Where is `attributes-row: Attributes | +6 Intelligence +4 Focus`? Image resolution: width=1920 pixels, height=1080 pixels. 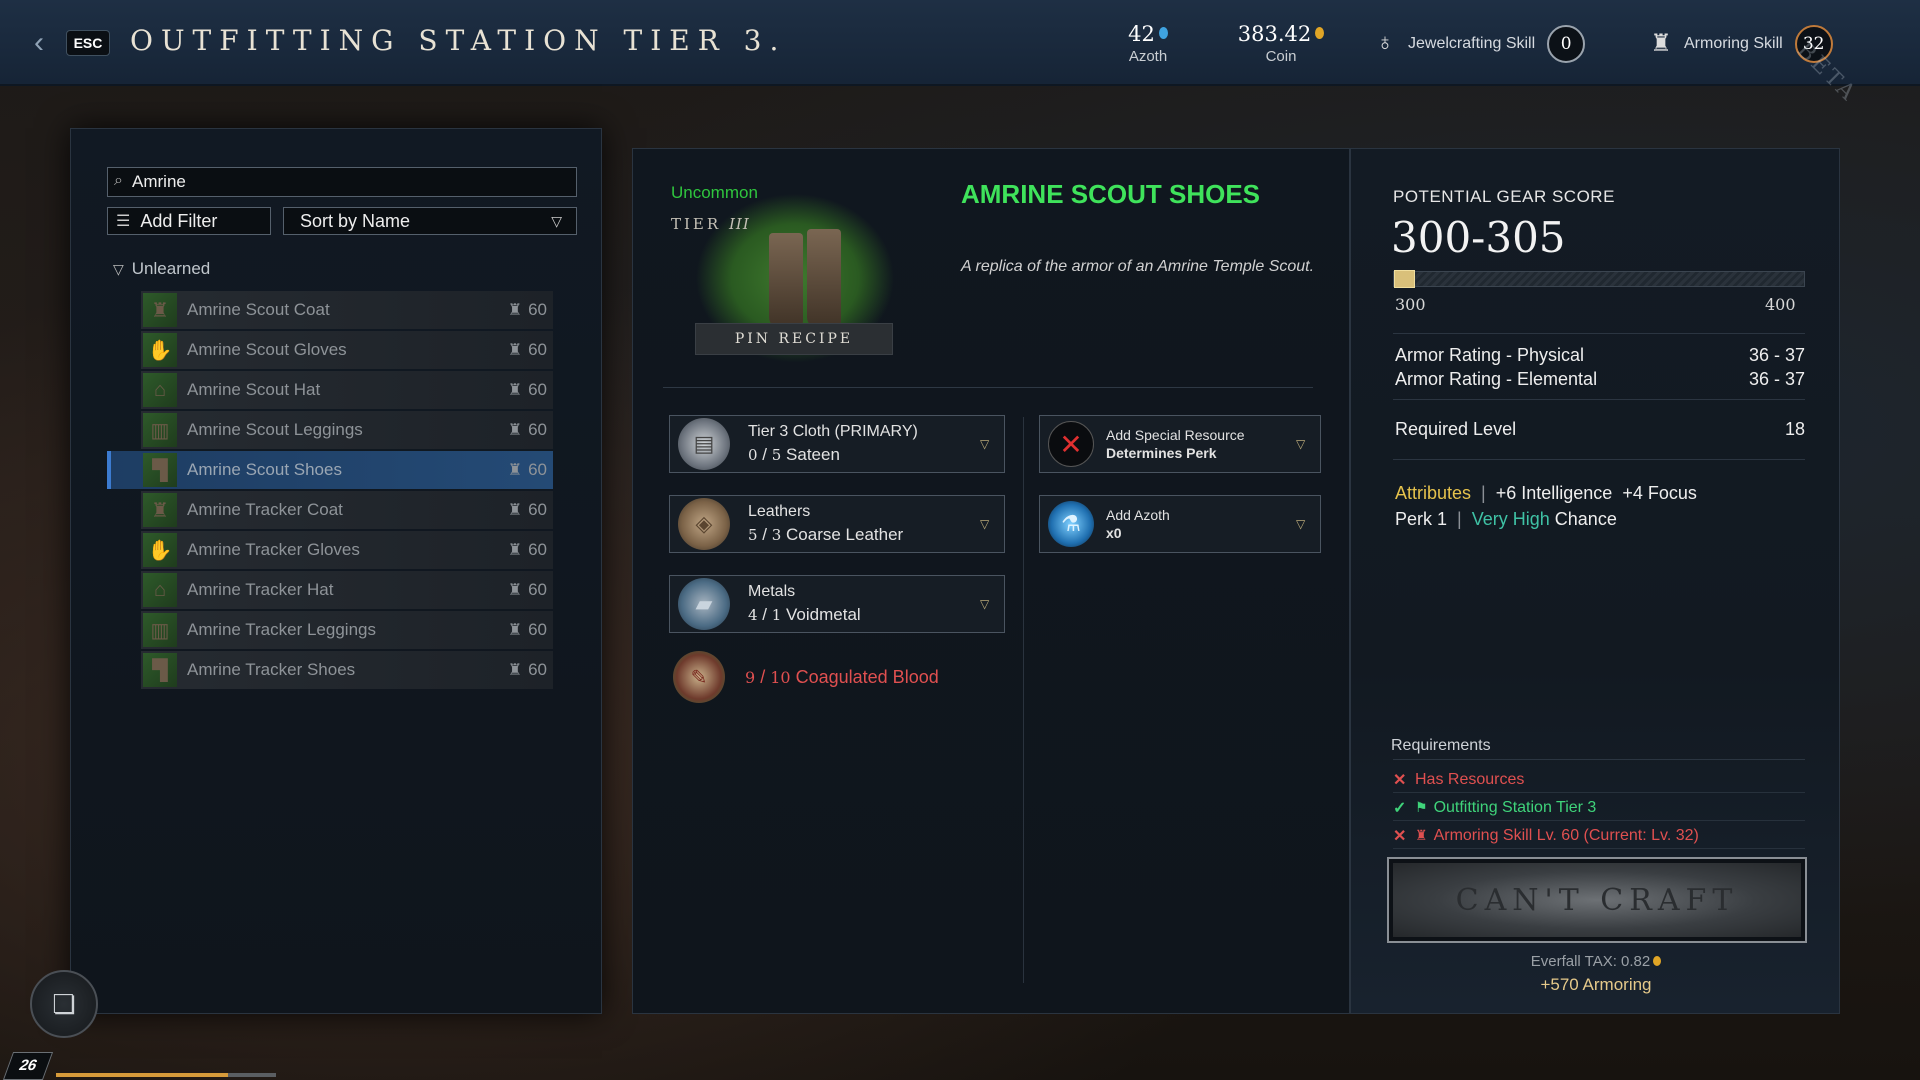
attributes-row: Attributes | +6 Intelligence +4 Focus is located at coordinates (1546, 493).